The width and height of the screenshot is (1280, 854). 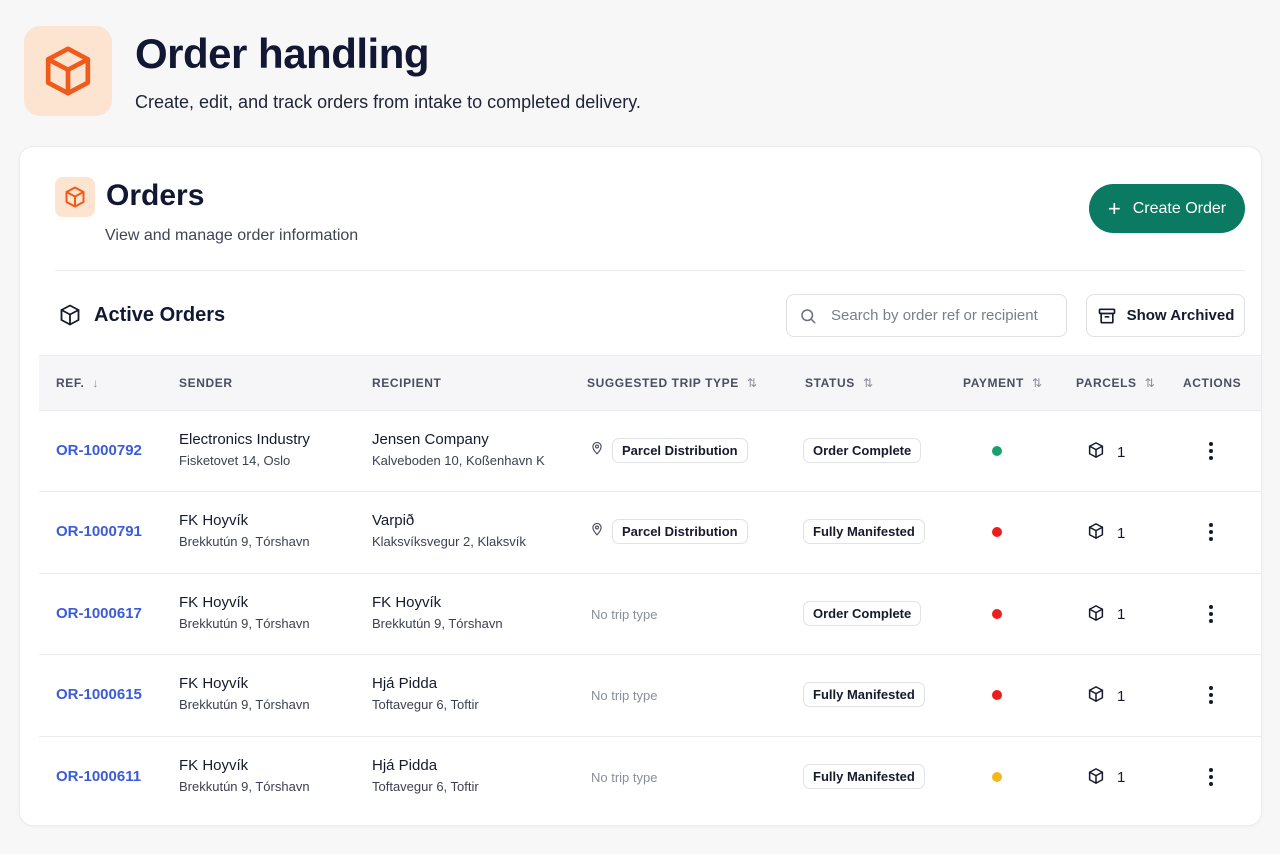 What do you see at coordinates (1180, 315) in the screenshot?
I see `show-archived-label: Show Archived` at bounding box center [1180, 315].